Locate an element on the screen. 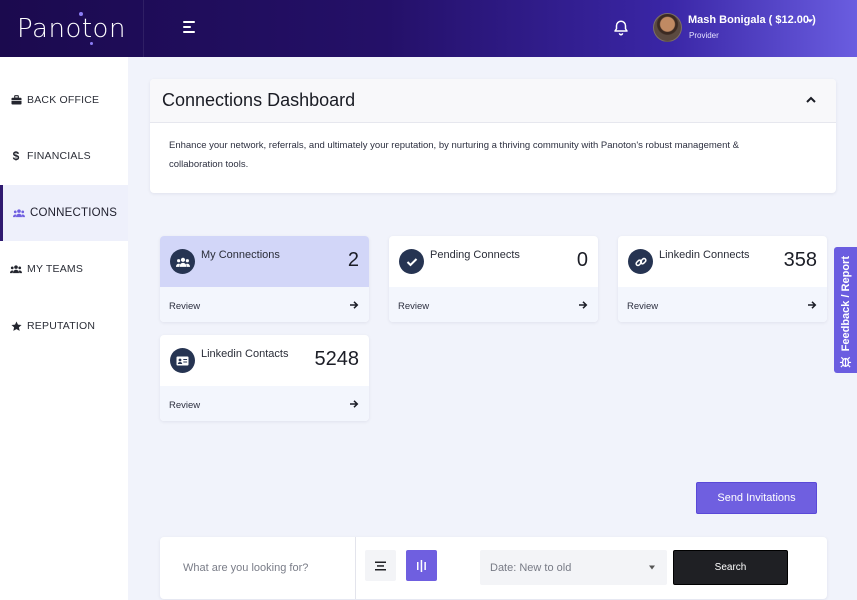 The image size is (857, 600). dollar-icon: $ is located at coordinates (16, 156).